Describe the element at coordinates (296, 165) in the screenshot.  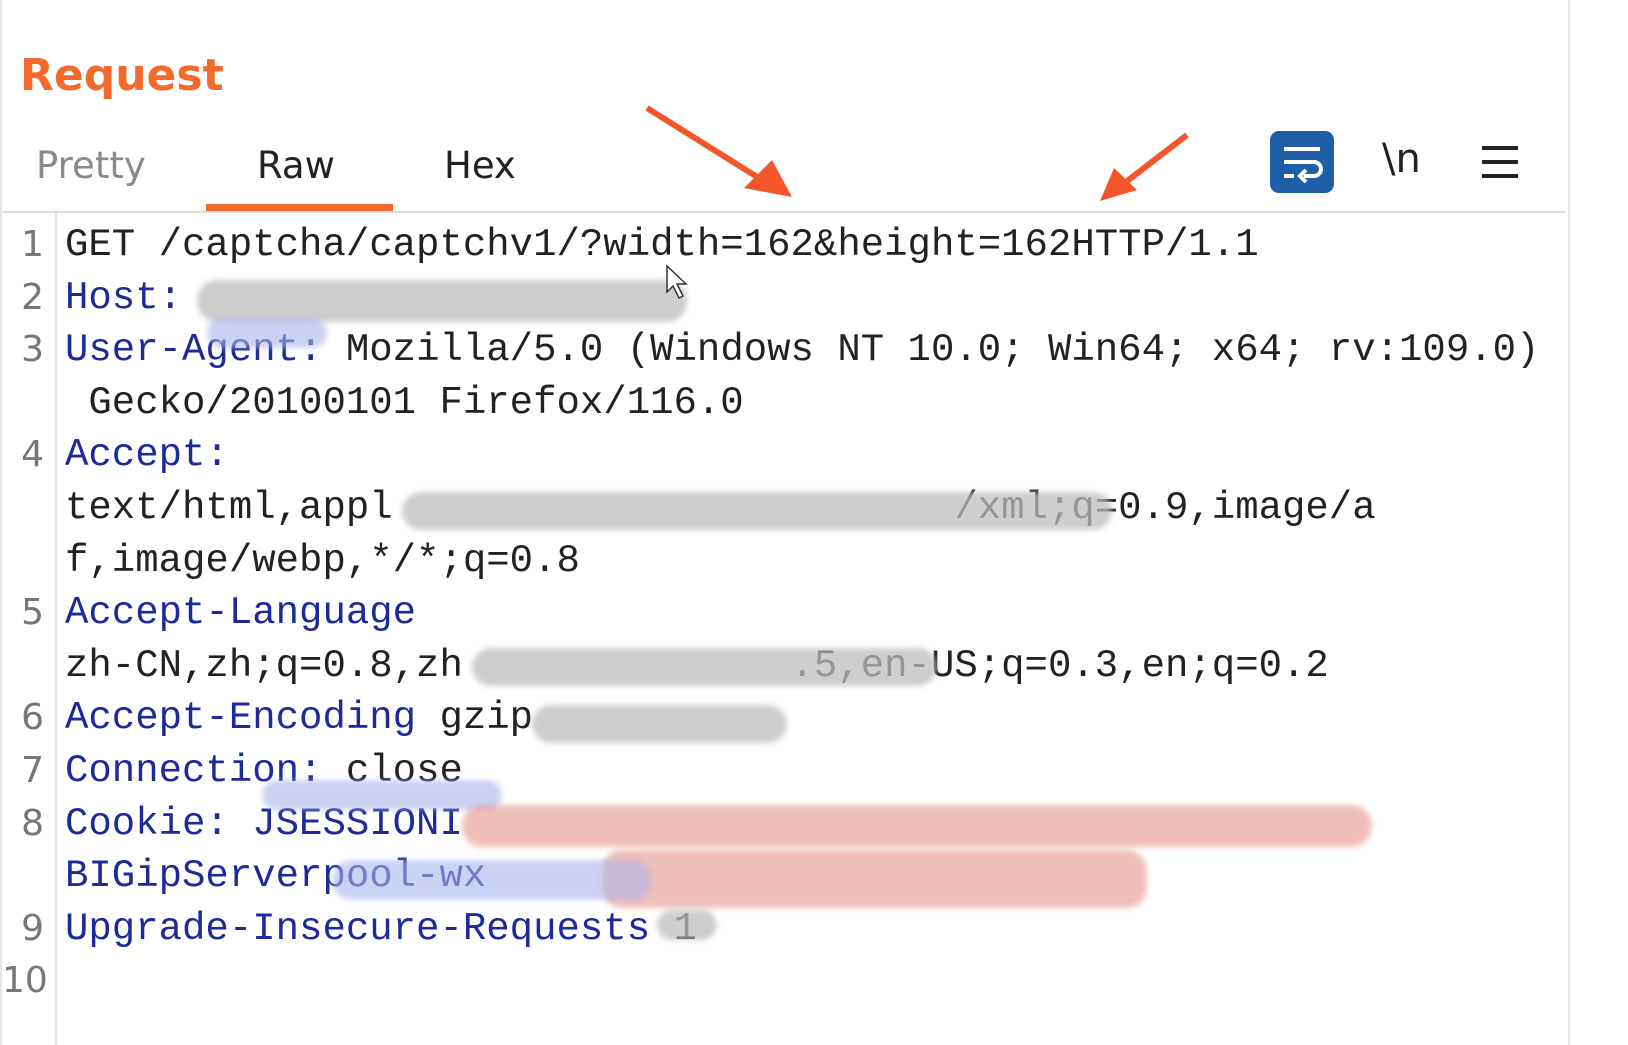
I see `tab-raw: Raw` at that location.